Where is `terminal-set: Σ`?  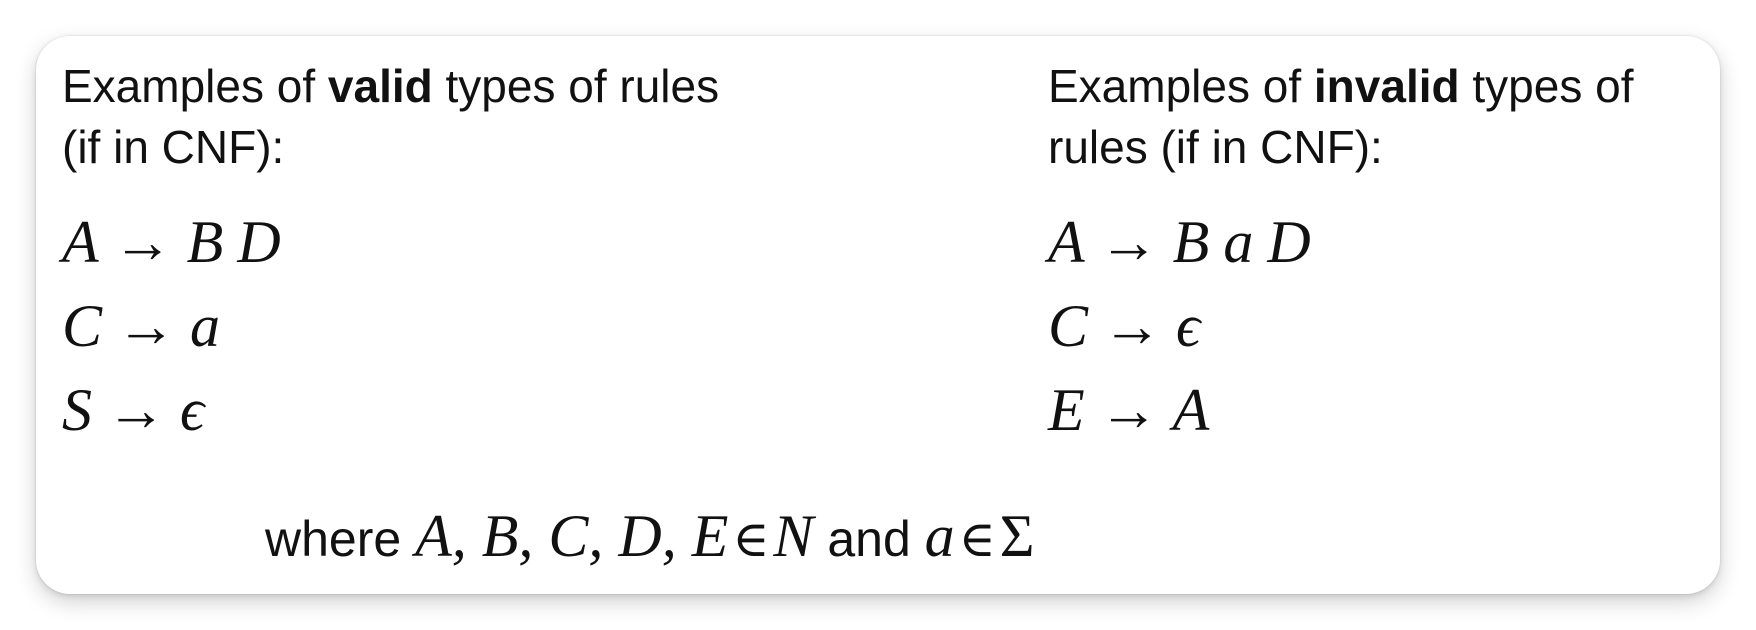 terminal-set: Σ is located at coordinates (1017, 536).